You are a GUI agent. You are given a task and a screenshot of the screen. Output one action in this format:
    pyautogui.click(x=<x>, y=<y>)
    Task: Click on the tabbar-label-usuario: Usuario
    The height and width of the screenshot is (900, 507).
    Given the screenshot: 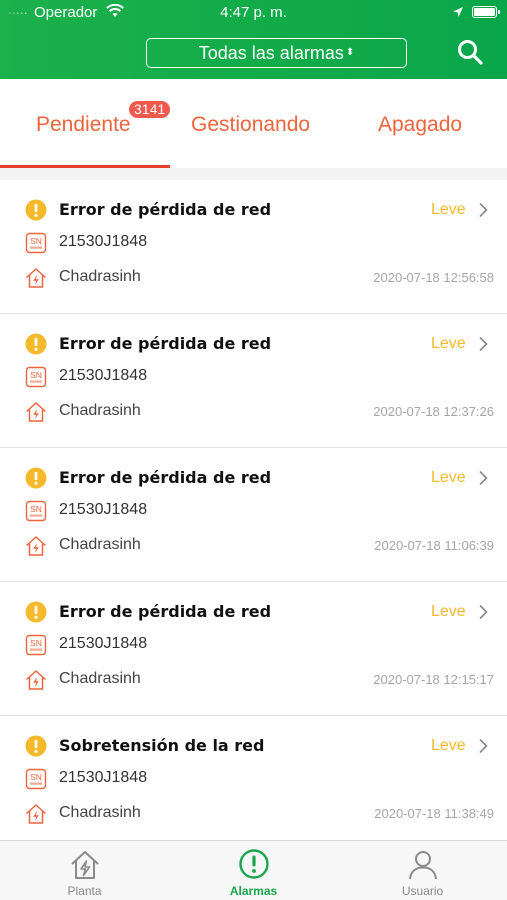 What is the action you would take?
    pyautogui.click(x=422, y=891)
    